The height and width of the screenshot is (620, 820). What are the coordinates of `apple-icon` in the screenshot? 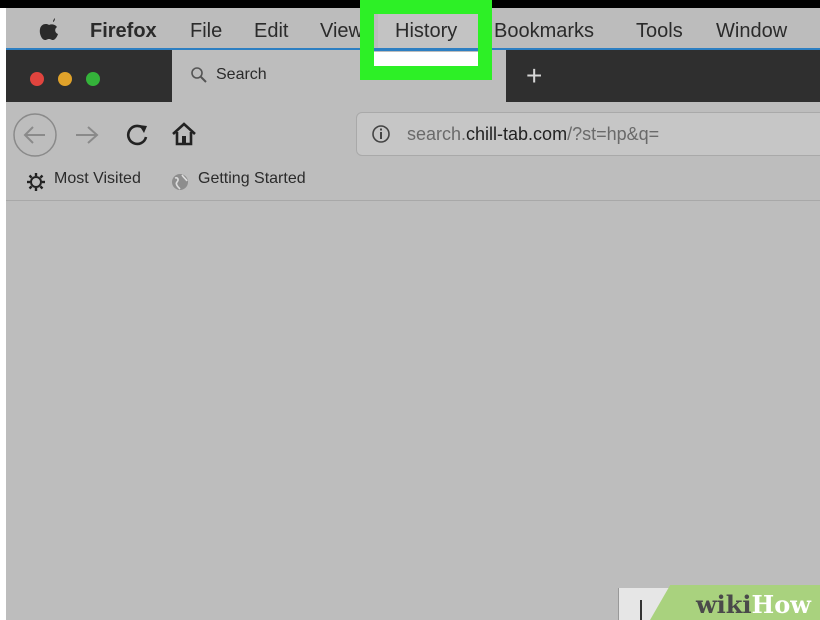 It's located at (49, 30).